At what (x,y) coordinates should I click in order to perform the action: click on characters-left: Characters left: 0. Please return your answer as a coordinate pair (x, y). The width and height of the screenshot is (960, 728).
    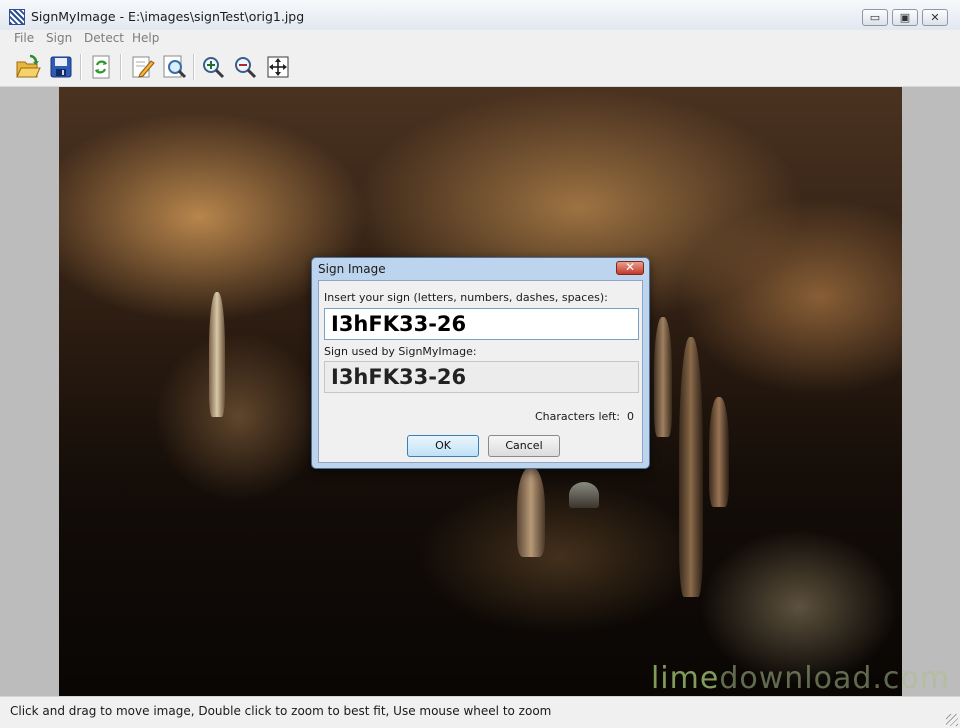
    Looking at the image, I should click on (584, 416).